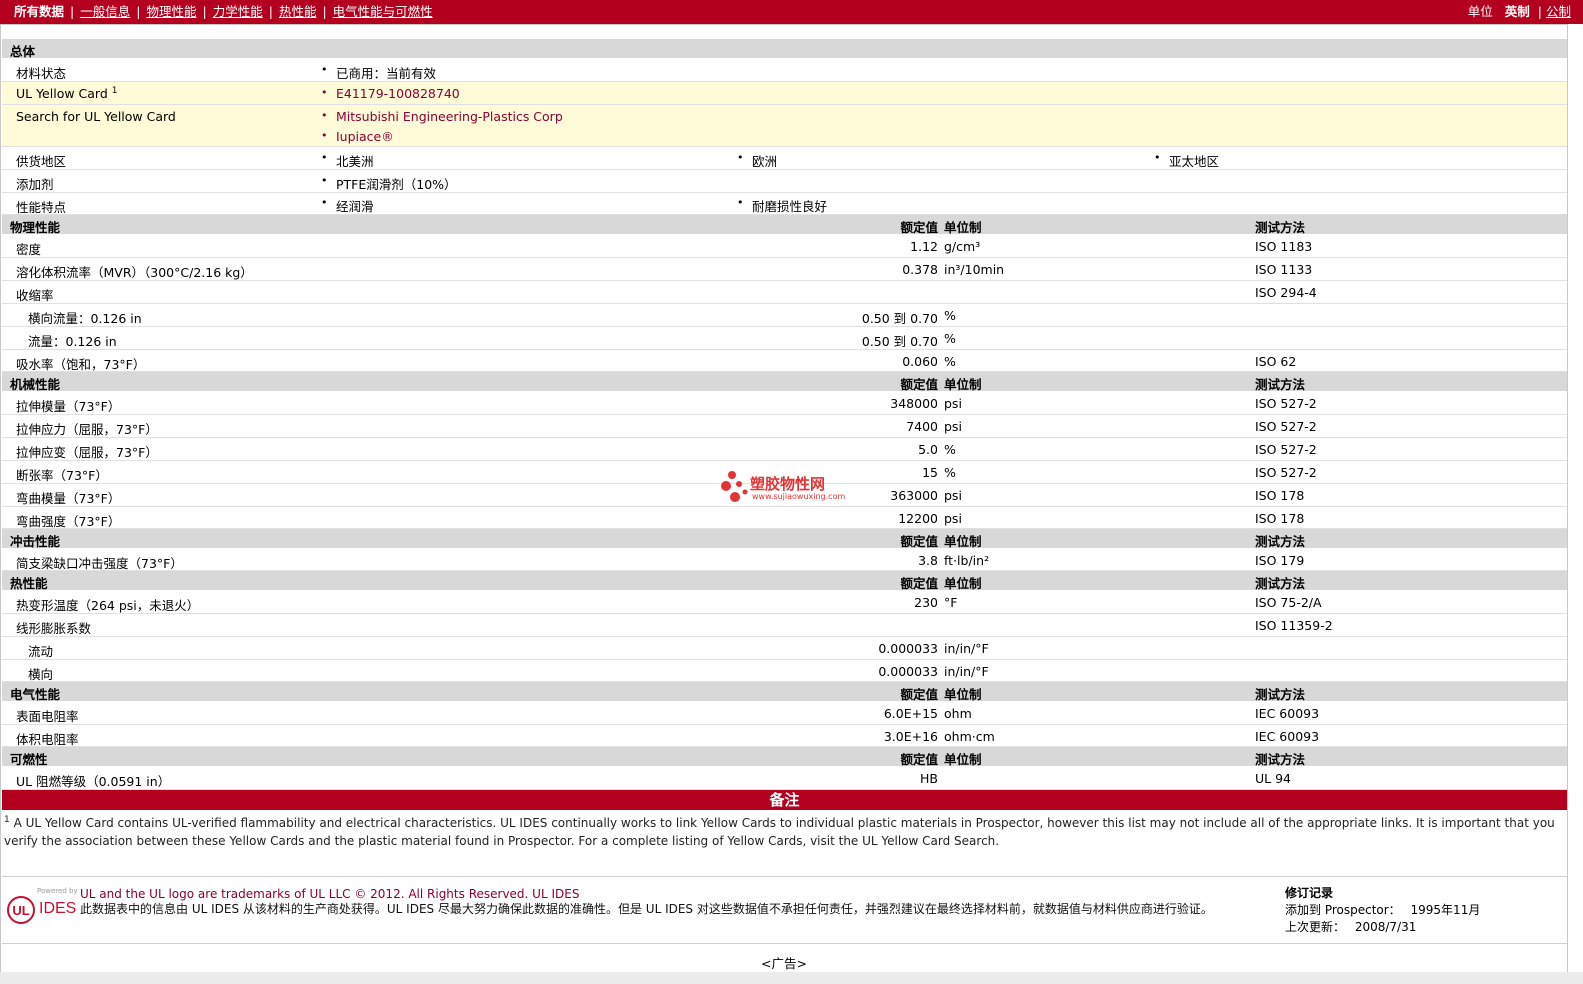  I want to click on nav-thermal: 热性能, so click(298, 11).